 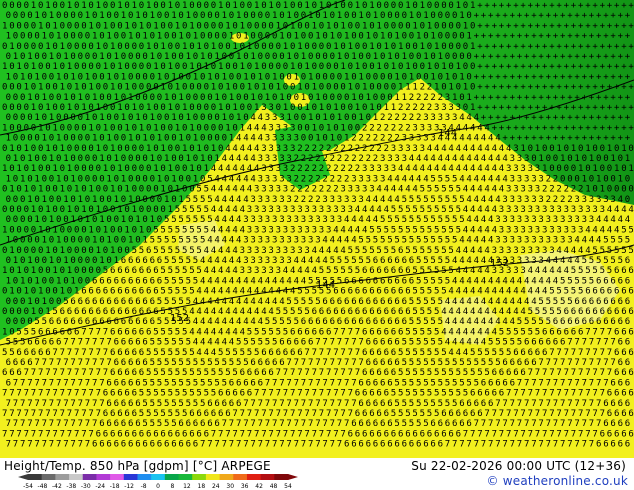 What do you see at coordinates (557, 481) in the screenshot?
I see `source-credit: © weatheronline.co.uk` at bounding box center [557, 481].